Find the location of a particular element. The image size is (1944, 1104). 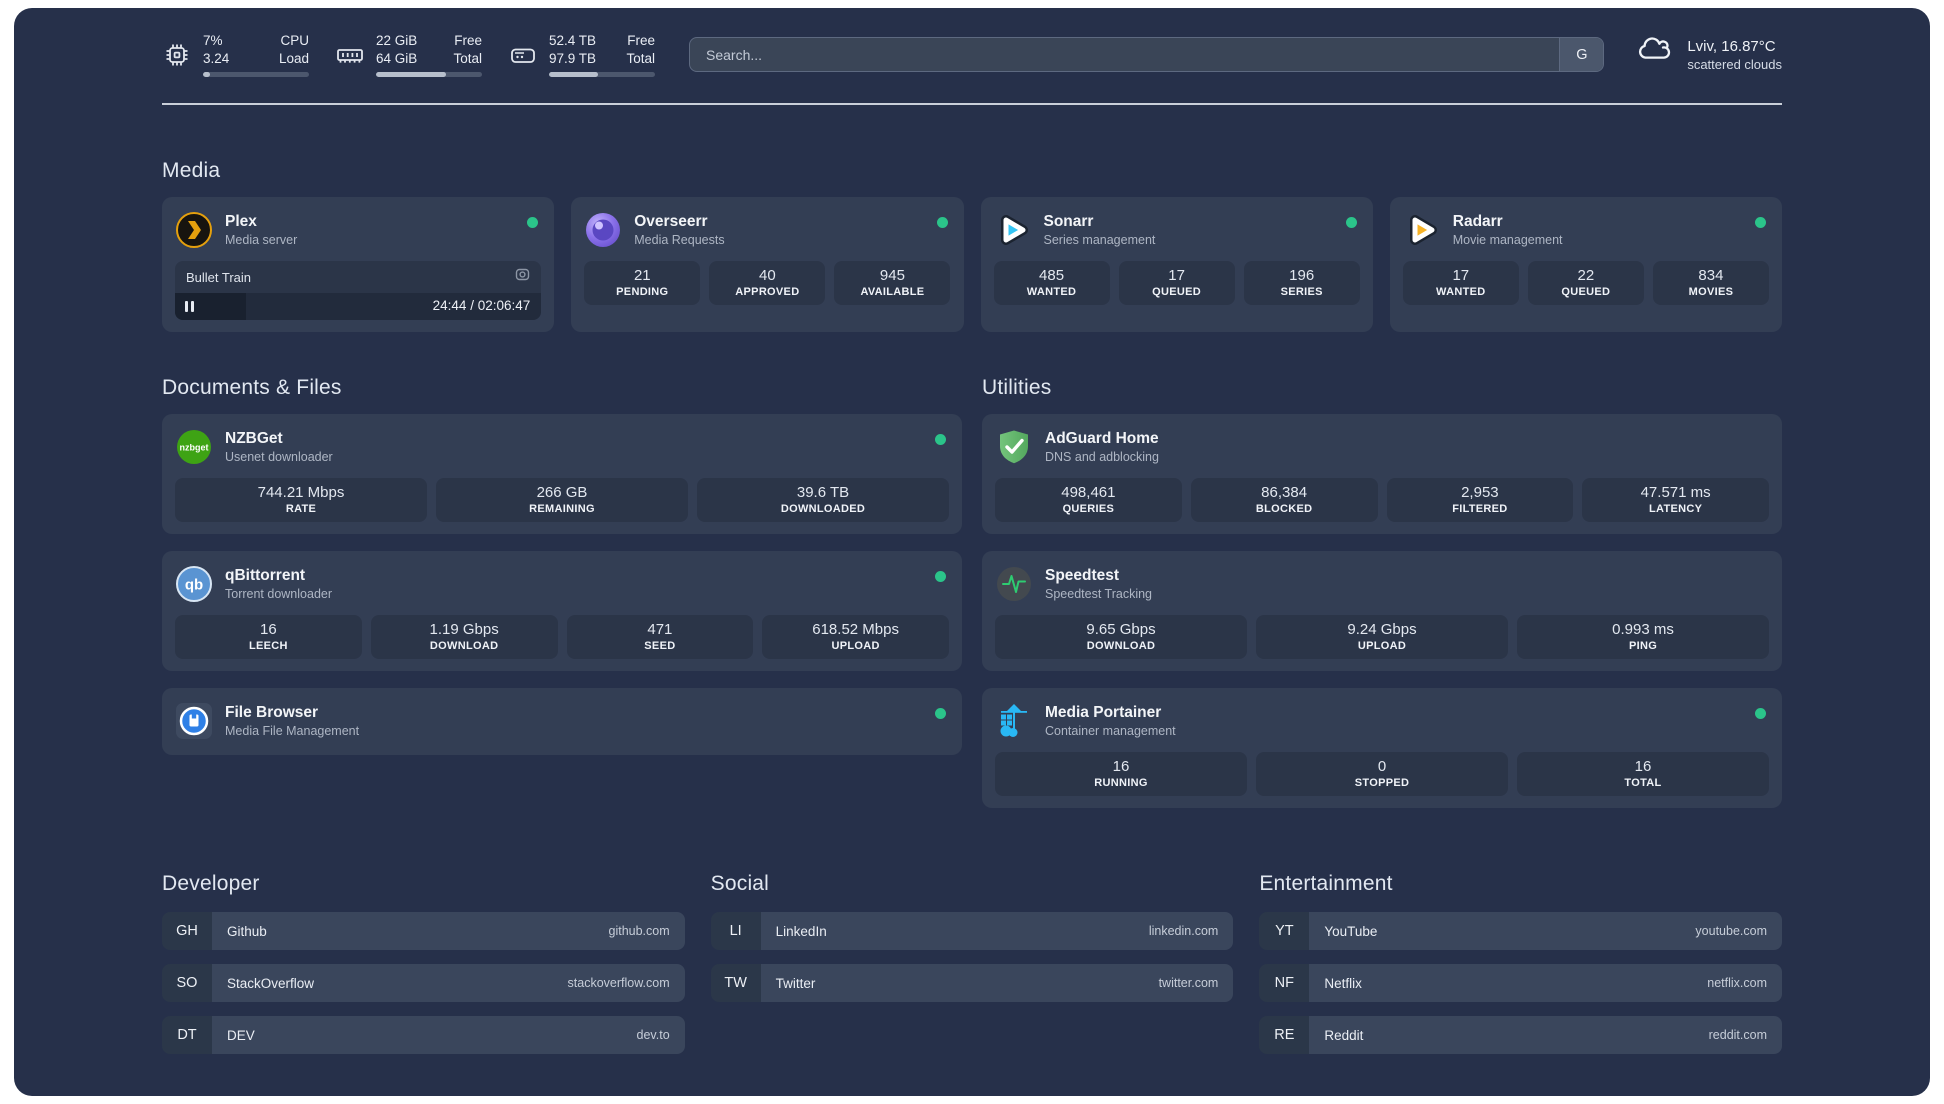

bookmark-name: YouTube is located at coordinates (1351, 931).